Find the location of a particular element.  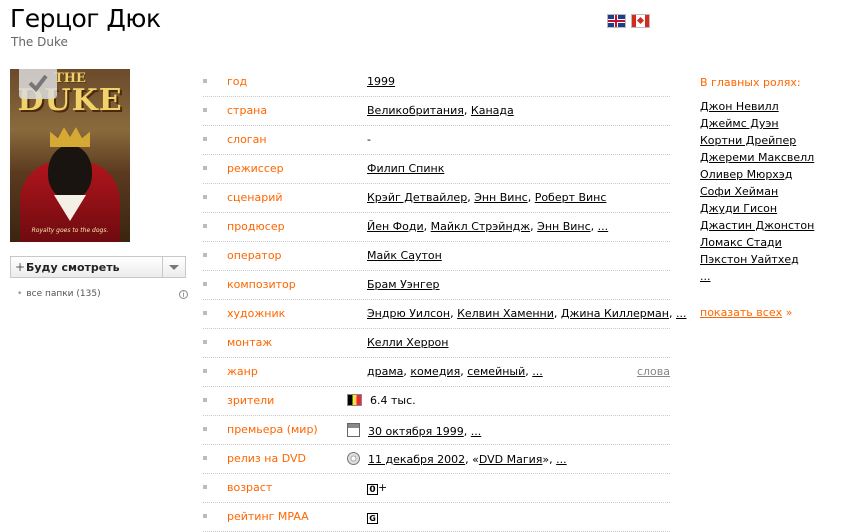

info-label: режиссер is located at coordinates (255, 168).